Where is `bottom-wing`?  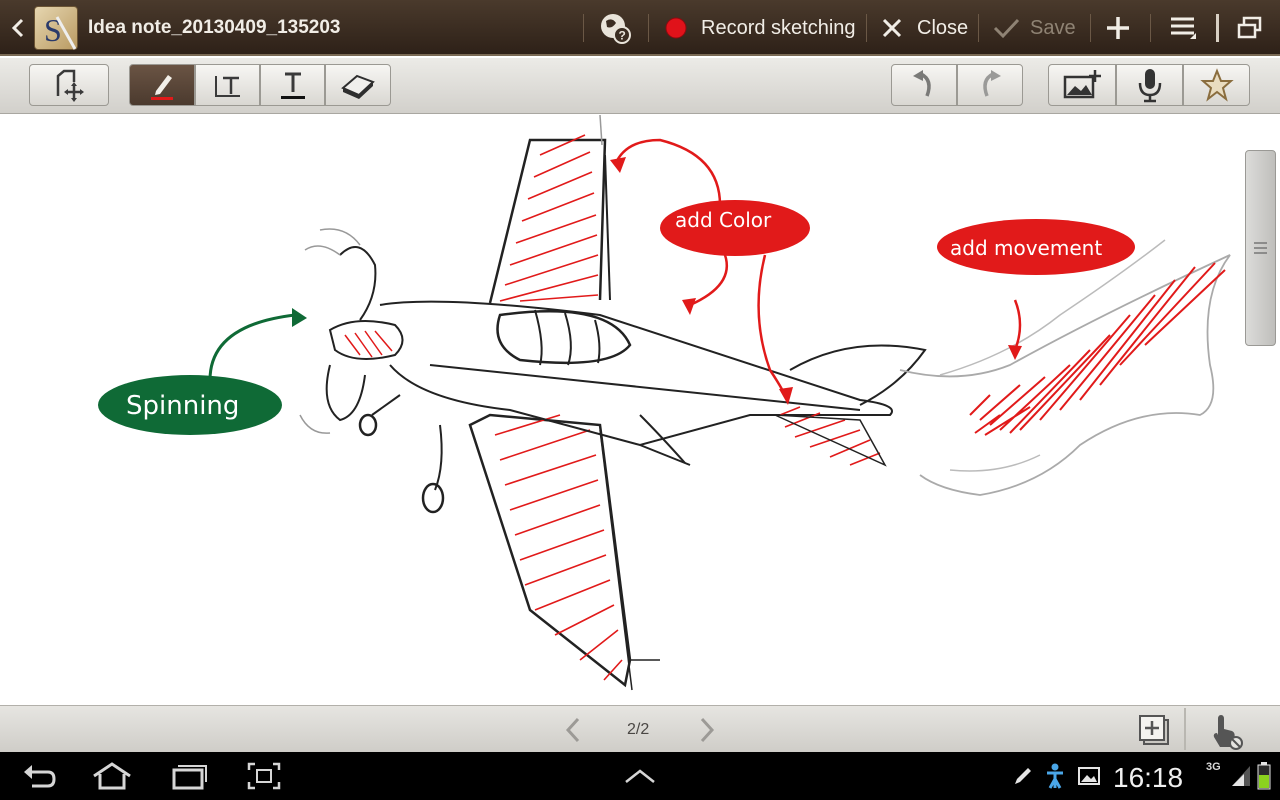 bottom-wing is located at coordinates (564, 552).